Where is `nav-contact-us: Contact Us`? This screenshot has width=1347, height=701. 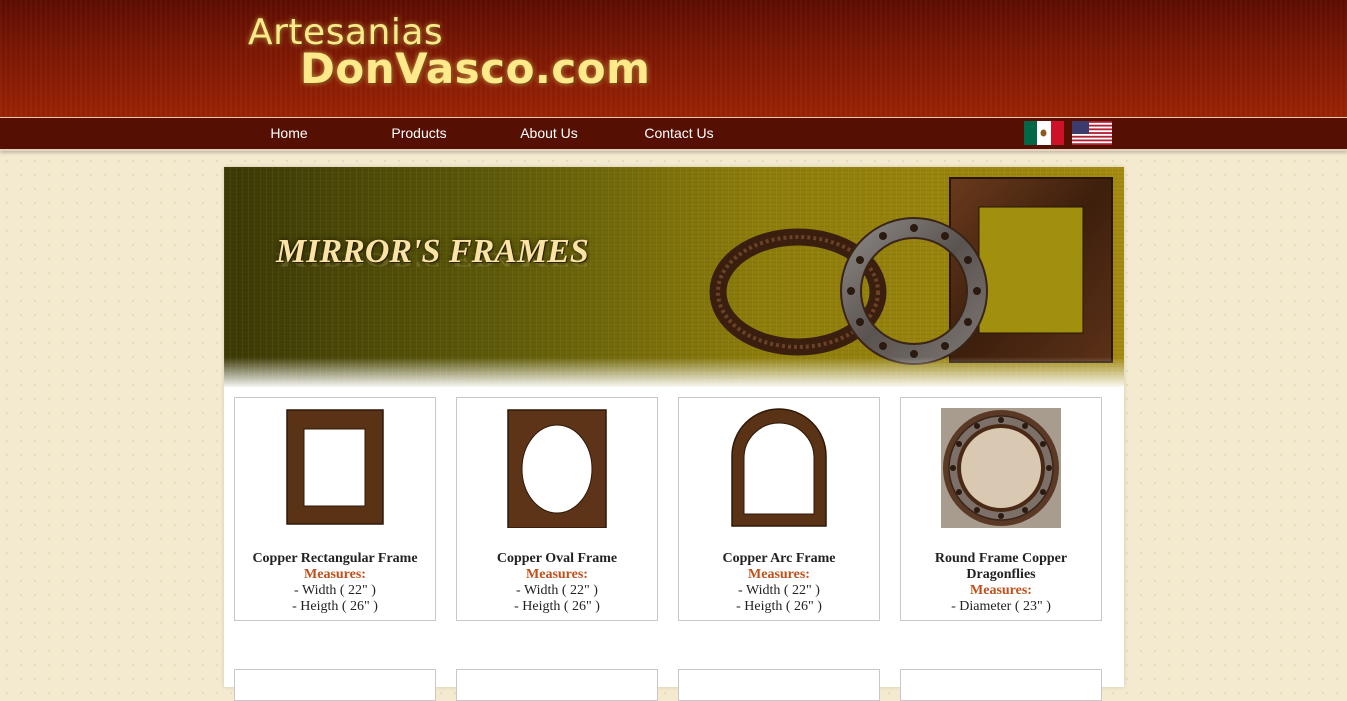
nav-contact-us: Contact Us is located at coordinates (679, 133).